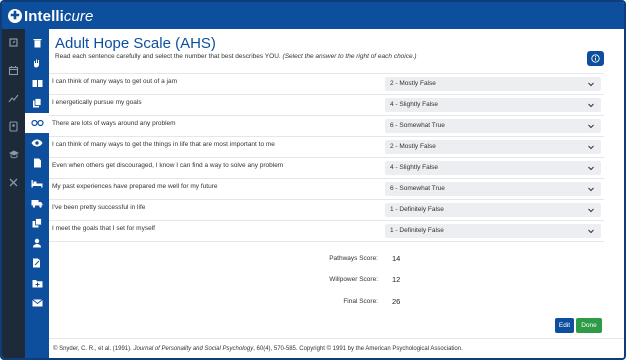 Image resolution: width=626 pixels, height=360 pixels. What do you see at coordinates (13, 182) in the screenshot?
I see `tools-icon` at bounding box center [13, 182].